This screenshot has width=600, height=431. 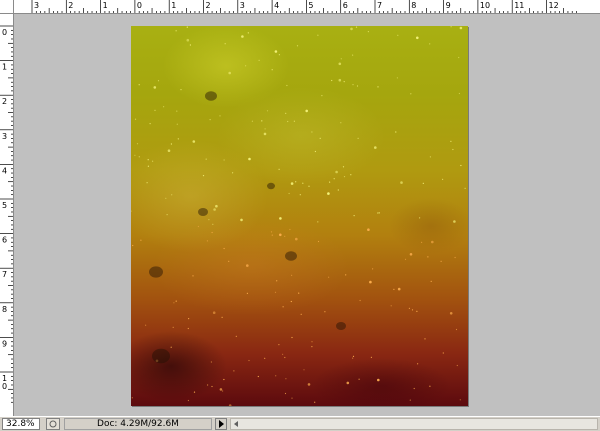 I want to click on status-menu-arrow-icon, so click(x=221, y=424).